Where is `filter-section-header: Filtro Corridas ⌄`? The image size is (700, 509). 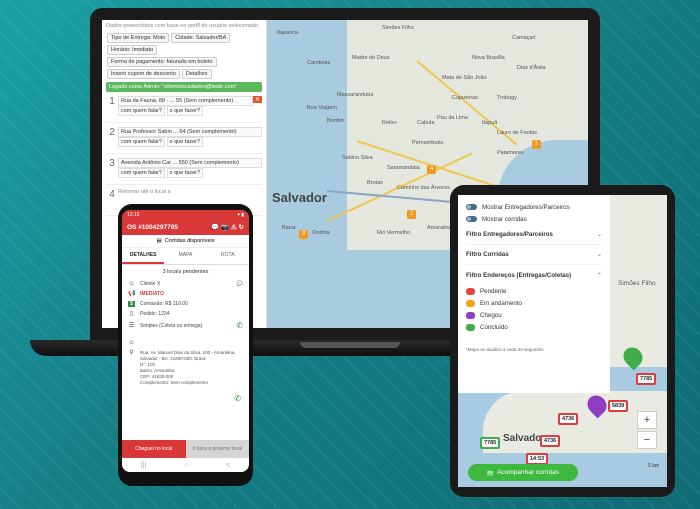
filter-section-header: Filtro Corridas ⌄ is located at coordinates (534, 255).